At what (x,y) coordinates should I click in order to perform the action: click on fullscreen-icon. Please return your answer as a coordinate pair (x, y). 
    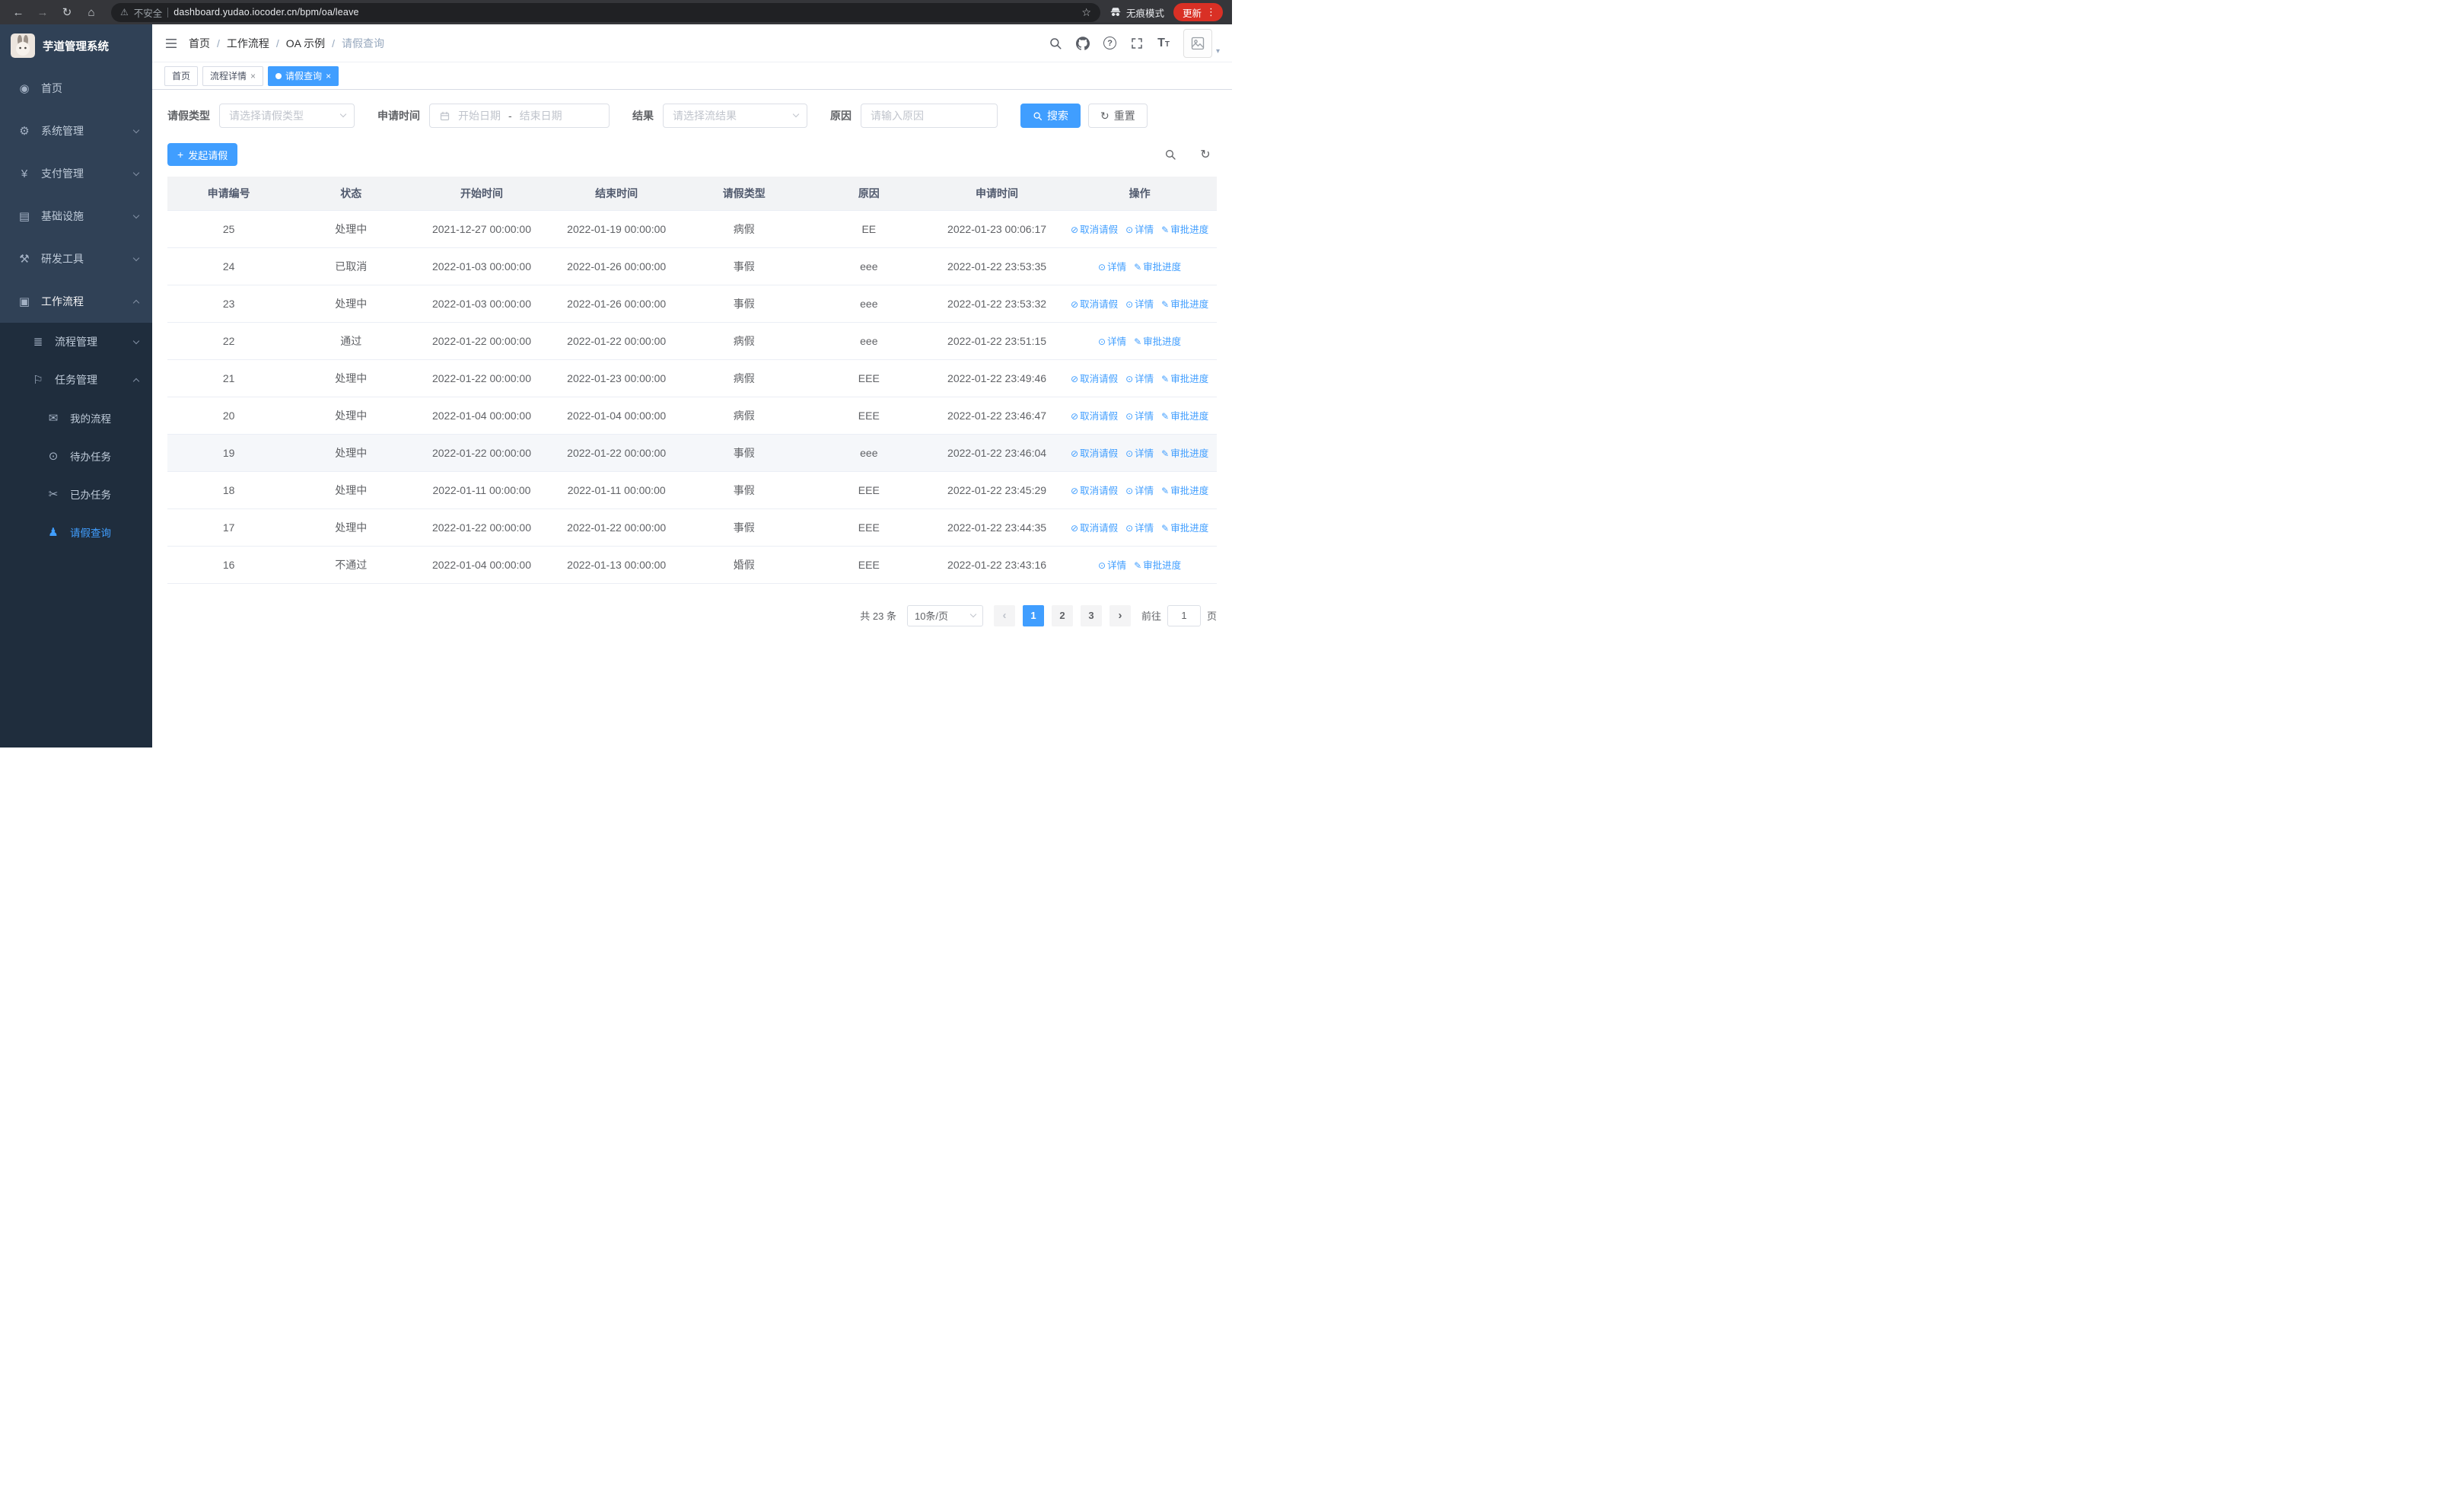
    Looking at the image, I should click on (1137, 44).